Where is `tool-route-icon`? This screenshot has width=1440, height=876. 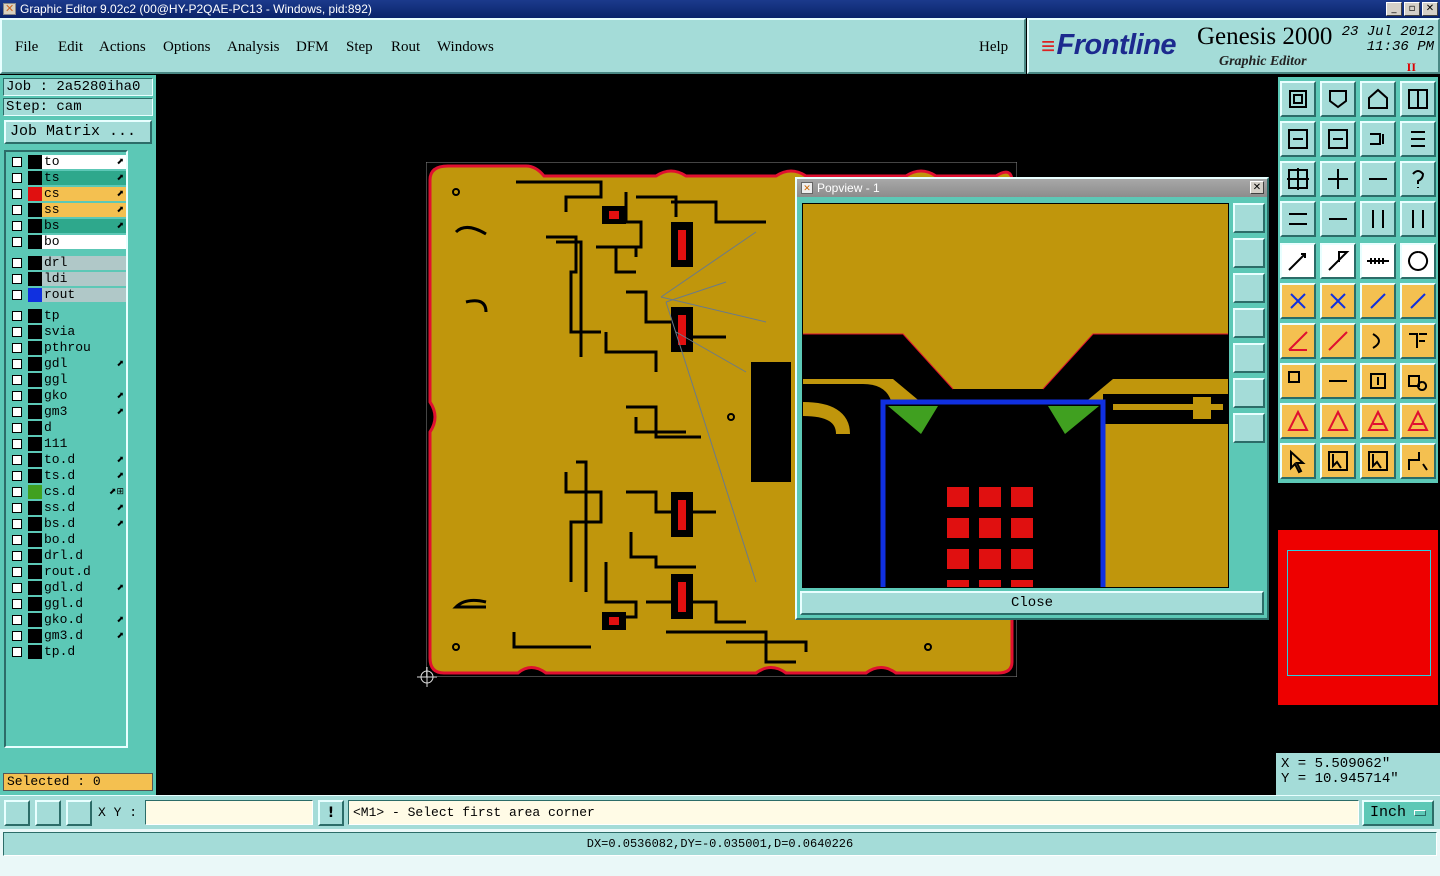 tool-route-icon is located at coordinates (1418, 461).